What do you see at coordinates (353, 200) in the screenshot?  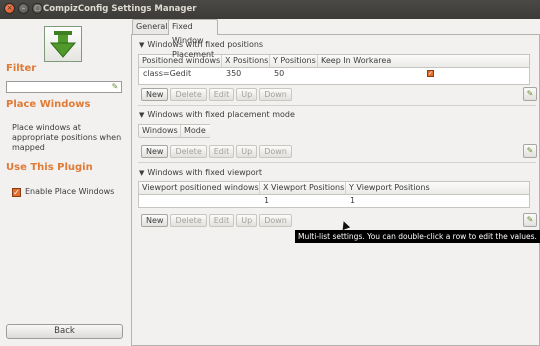 I see `cell-y-viewport: 1` at bounding box center [353, 200].